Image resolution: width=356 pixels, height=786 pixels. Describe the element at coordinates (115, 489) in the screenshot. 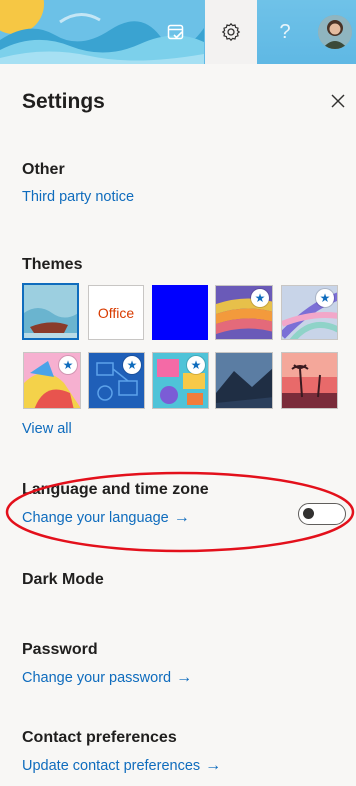

I see `language-heading: Language and time zone` at that location.